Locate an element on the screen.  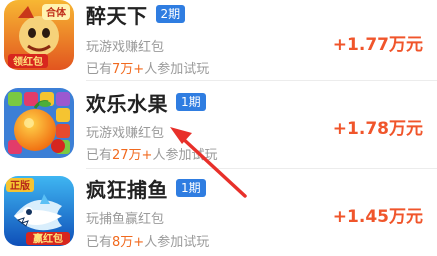
reward-amount: +1.77万元 is located at coordinates (377, 45).